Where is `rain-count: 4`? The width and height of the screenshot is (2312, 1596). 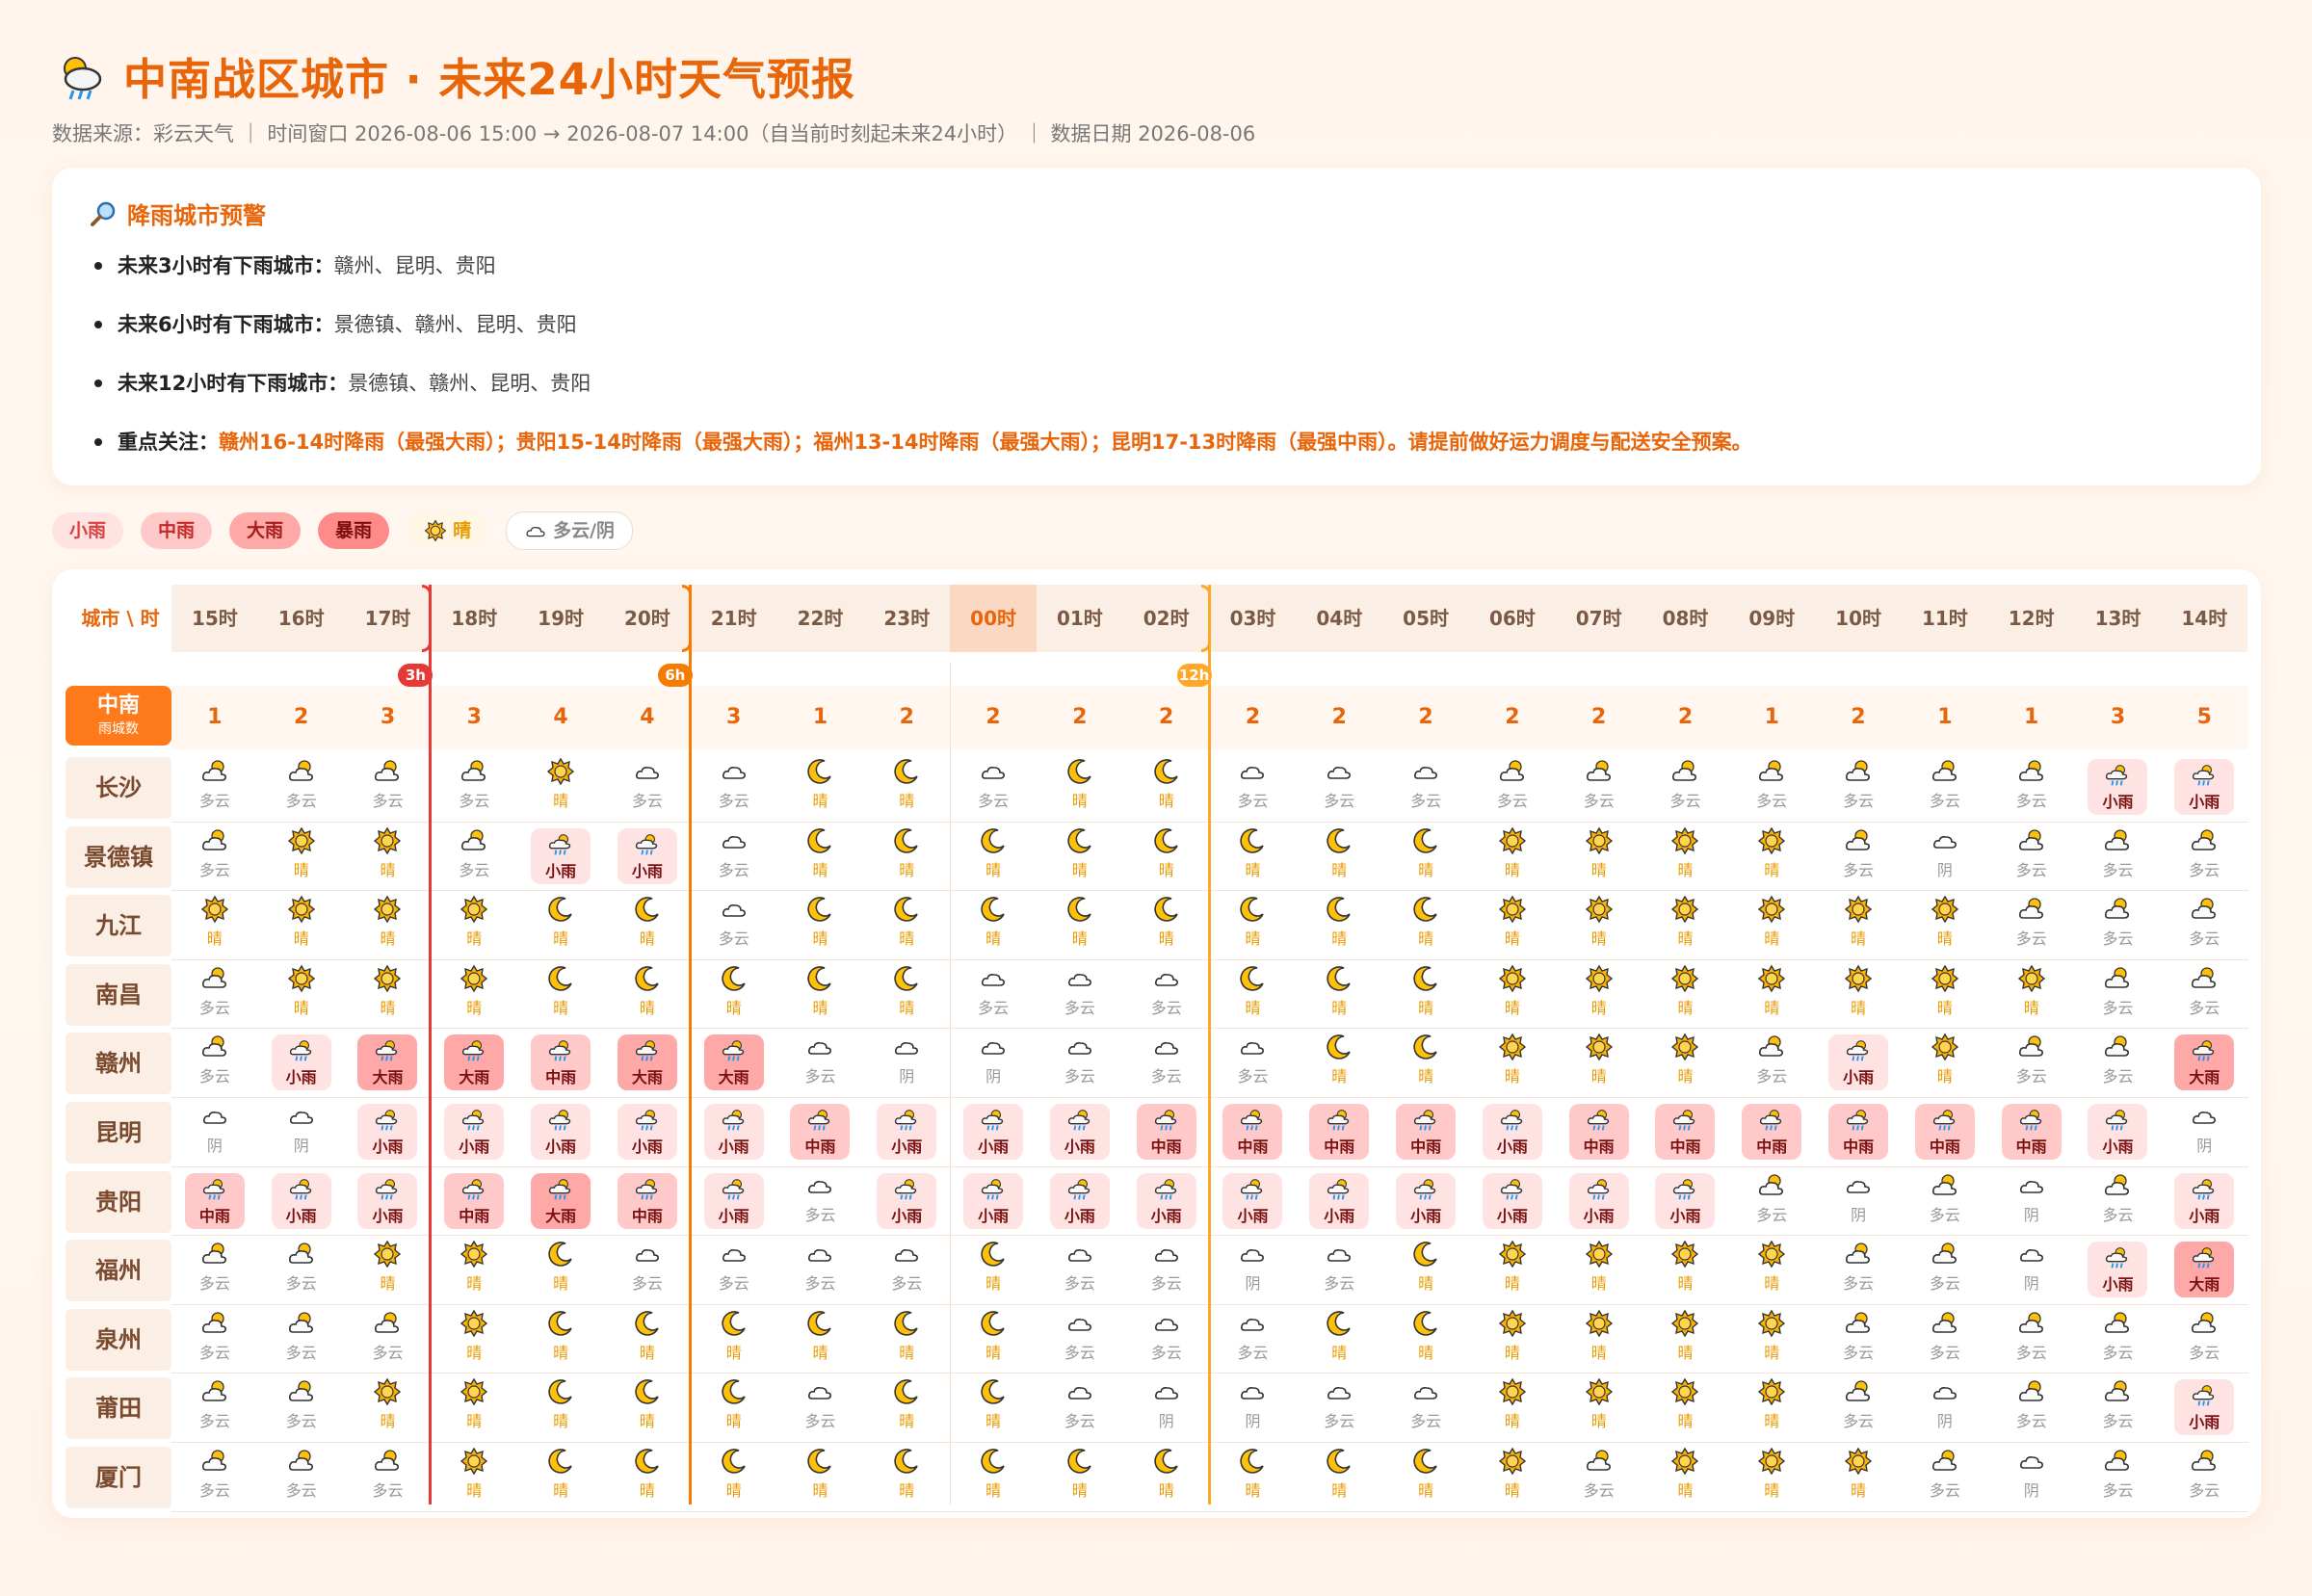
rain-count: 4 is located at coordinates (560, 717).